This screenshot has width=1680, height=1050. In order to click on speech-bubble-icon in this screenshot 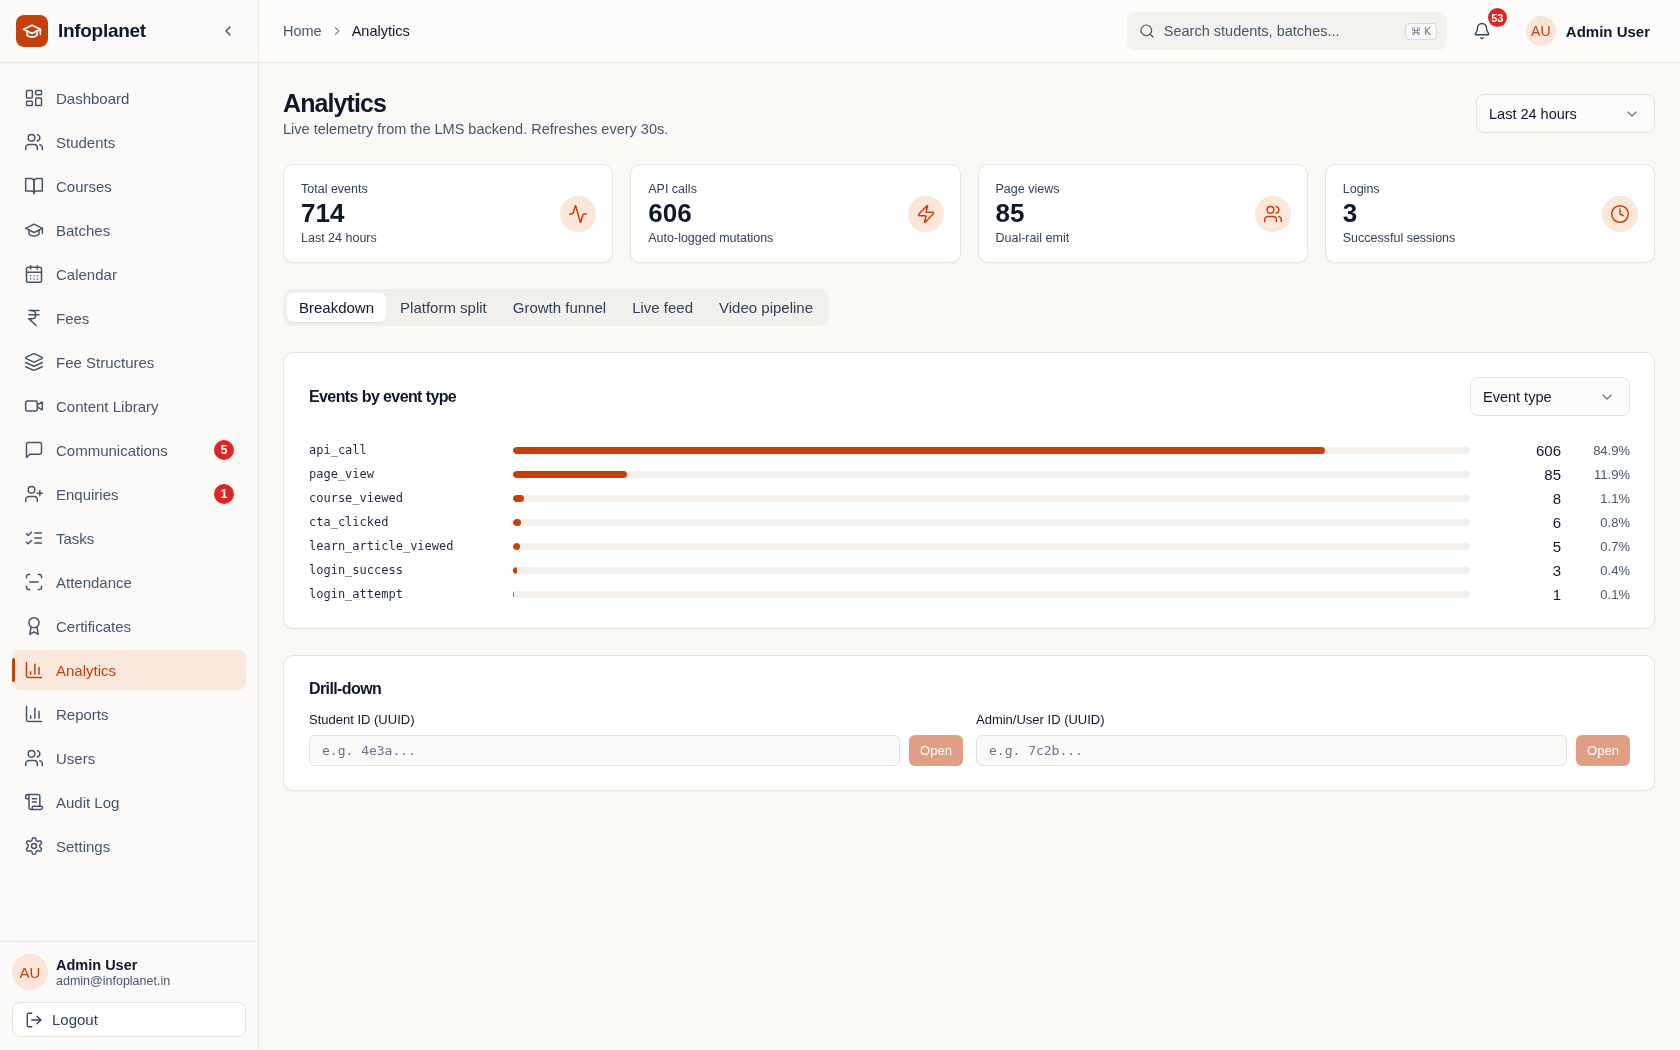, I will do `click(34, 450)`.